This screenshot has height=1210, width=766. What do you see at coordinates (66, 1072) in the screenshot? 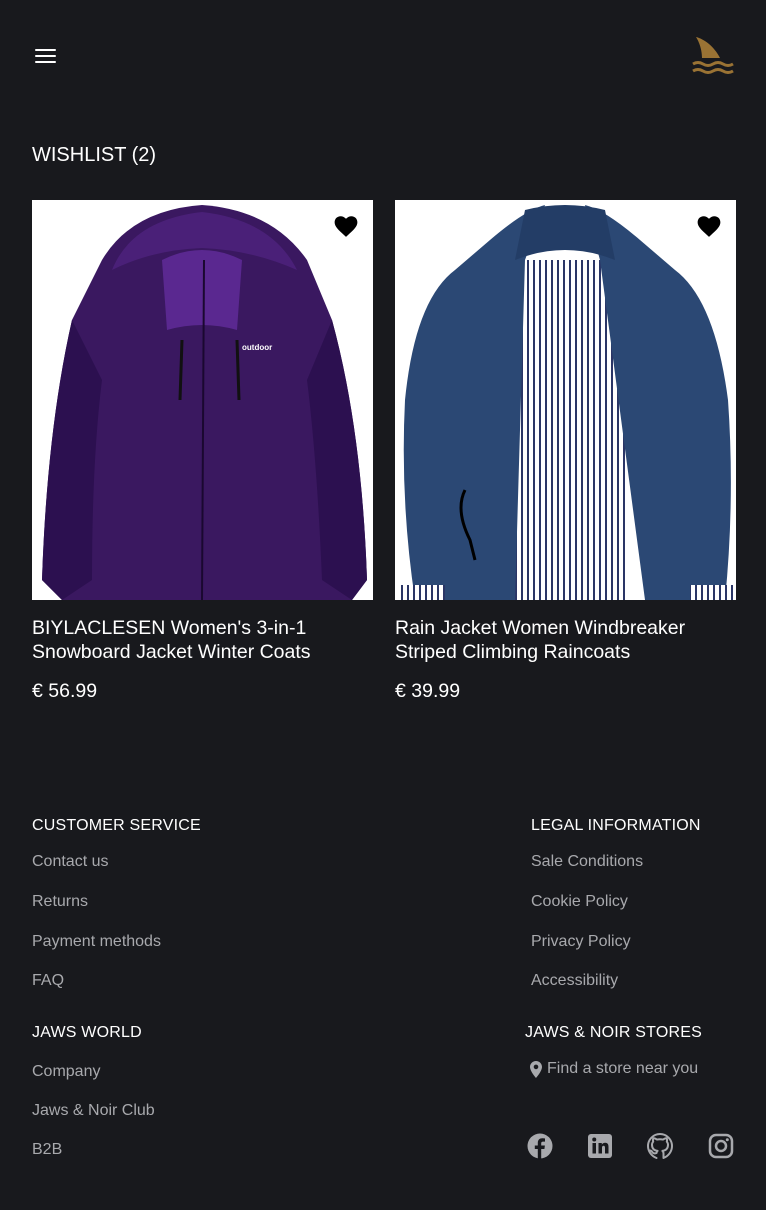
I see `company-link: Company` at bounding box center [66, 1072].